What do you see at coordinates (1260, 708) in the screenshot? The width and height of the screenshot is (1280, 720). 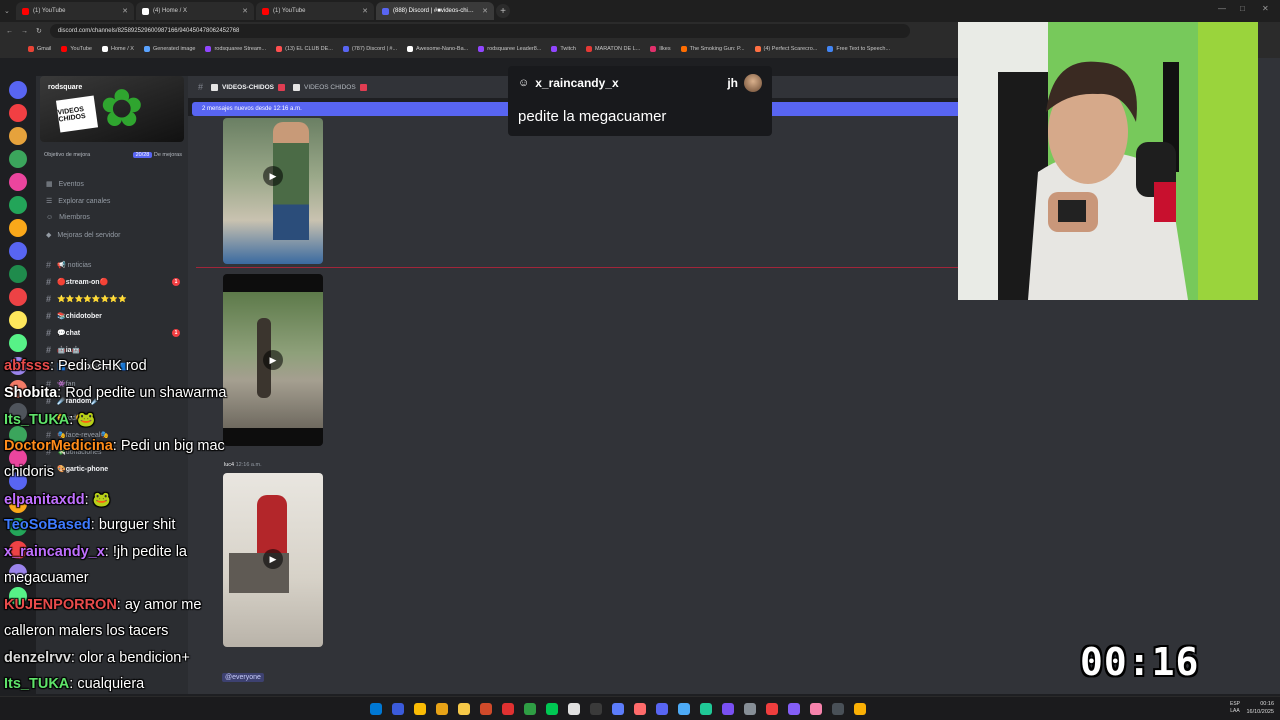 I see `clock: 00:16 16/10/2025` at bounding box center [1260, 708].